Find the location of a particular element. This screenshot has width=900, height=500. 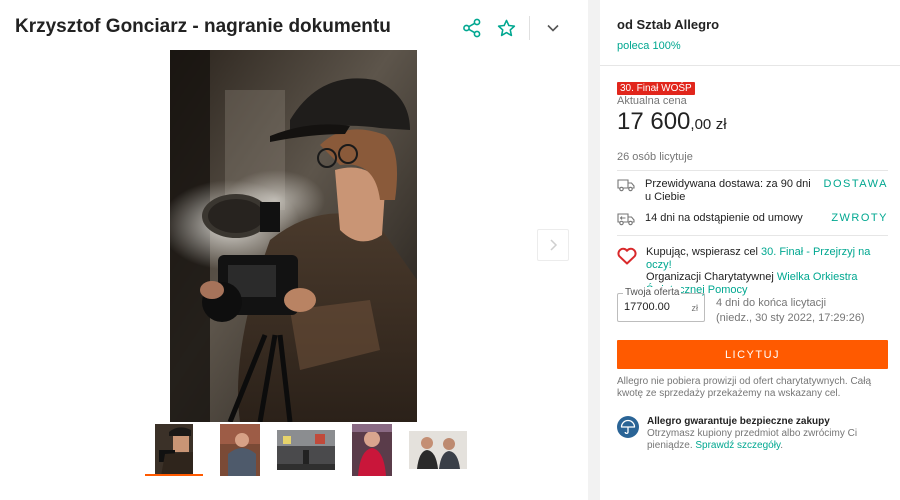

title-actions is located at coordinates (512, 28).